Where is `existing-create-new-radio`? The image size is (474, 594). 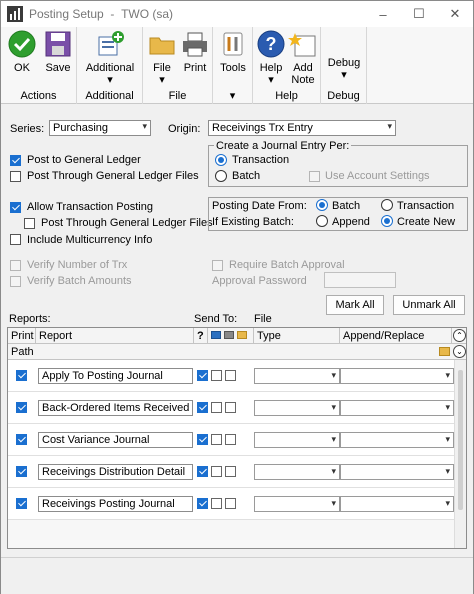 existing-create-new-radio is located at coordinates (387, 221).